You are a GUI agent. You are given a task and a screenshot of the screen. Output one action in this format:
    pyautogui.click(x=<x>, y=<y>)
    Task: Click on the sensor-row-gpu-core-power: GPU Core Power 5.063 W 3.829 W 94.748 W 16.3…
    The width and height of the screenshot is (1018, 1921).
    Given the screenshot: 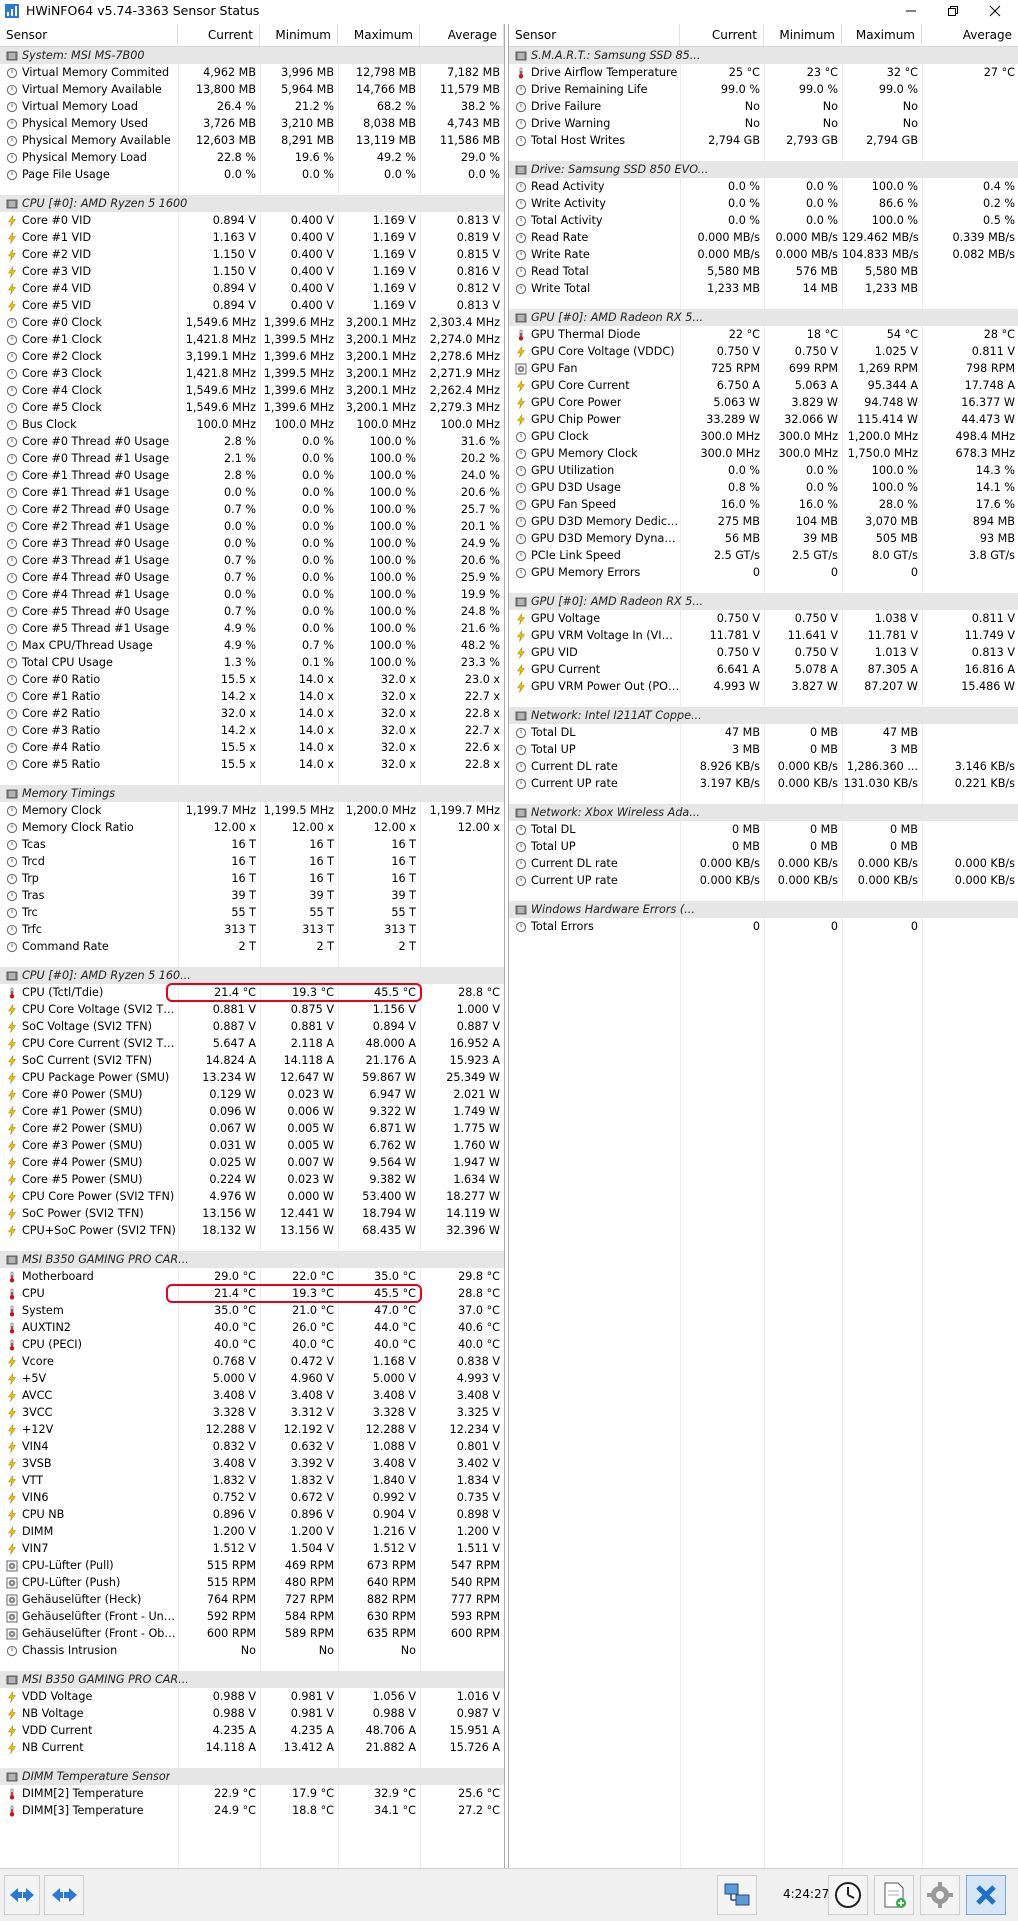 What is the action you would take?
    pyautogui.click(x=763, y=402)
    